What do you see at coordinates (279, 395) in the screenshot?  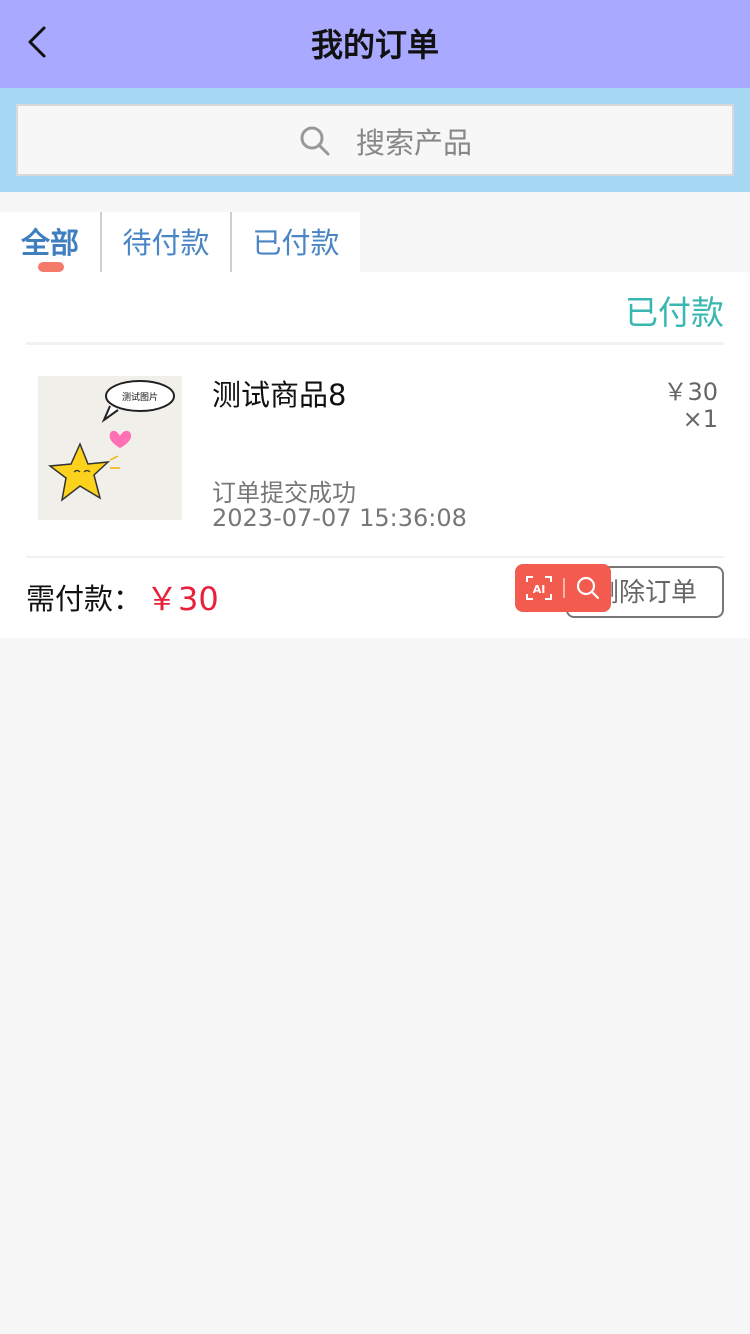 I see `product-name: 测试商品8` at bounding box center [279, 395].